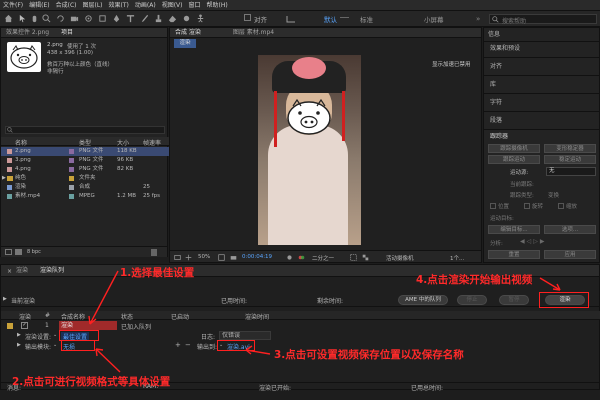  What do you see at coordinates (245, 335) in the screenshot?
I see `log-select: 仅错误` at bounding box center [245, 335].